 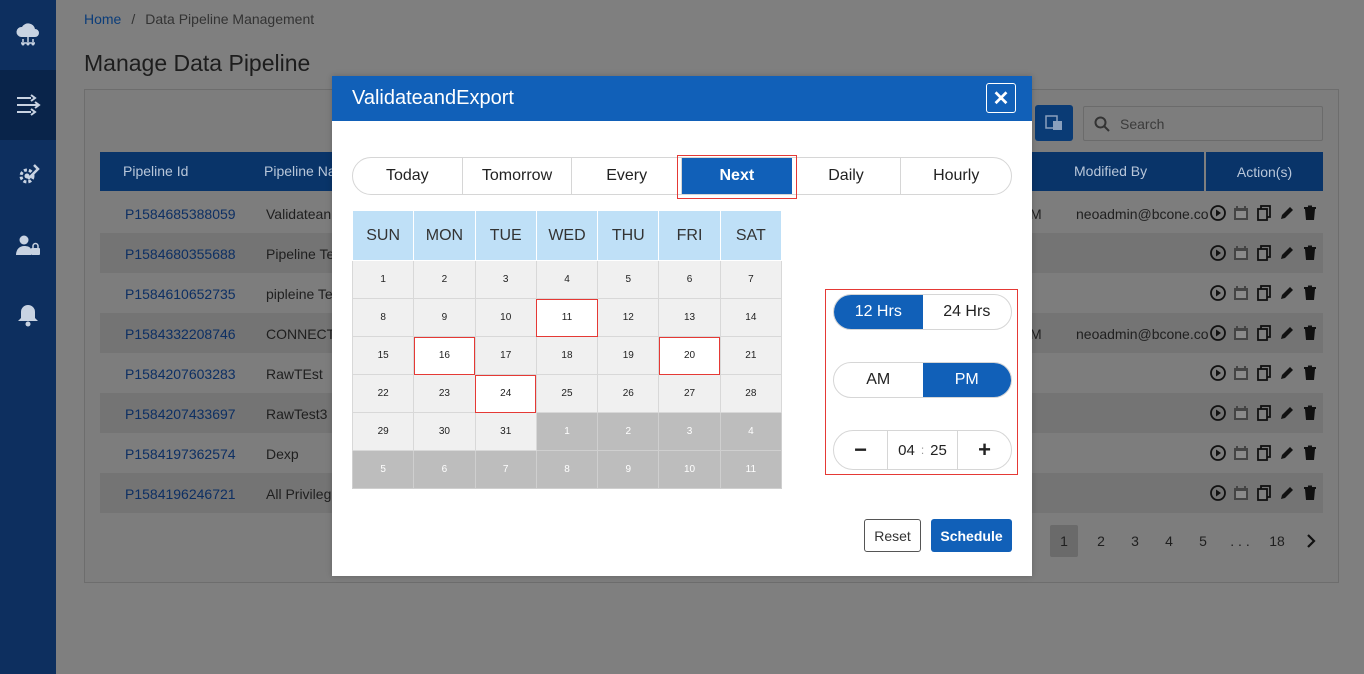 I want to click on calendar-day: 14, so click(x=751, y=317).